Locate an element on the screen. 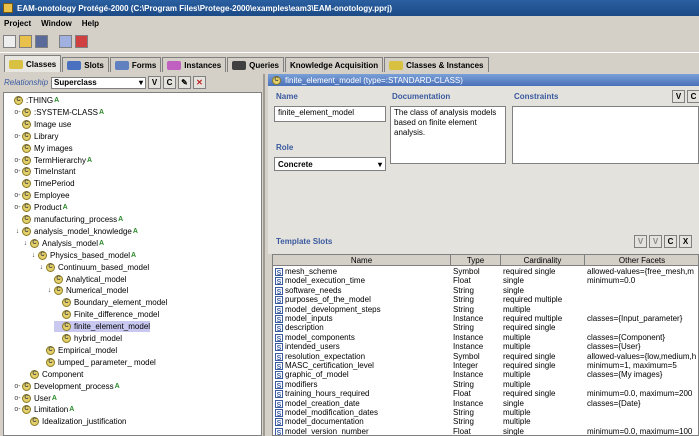  menu-help: Help is located at coordinates (90, 23).